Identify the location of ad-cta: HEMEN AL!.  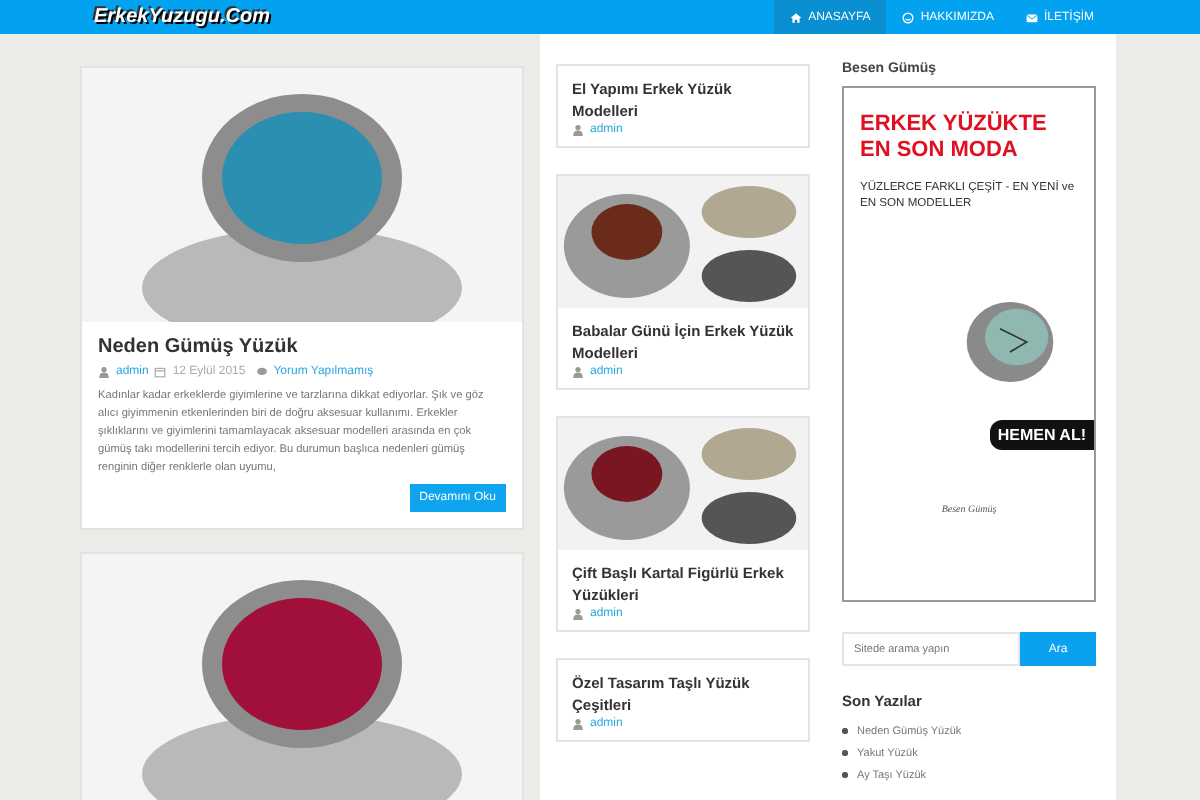
(1041, 435).